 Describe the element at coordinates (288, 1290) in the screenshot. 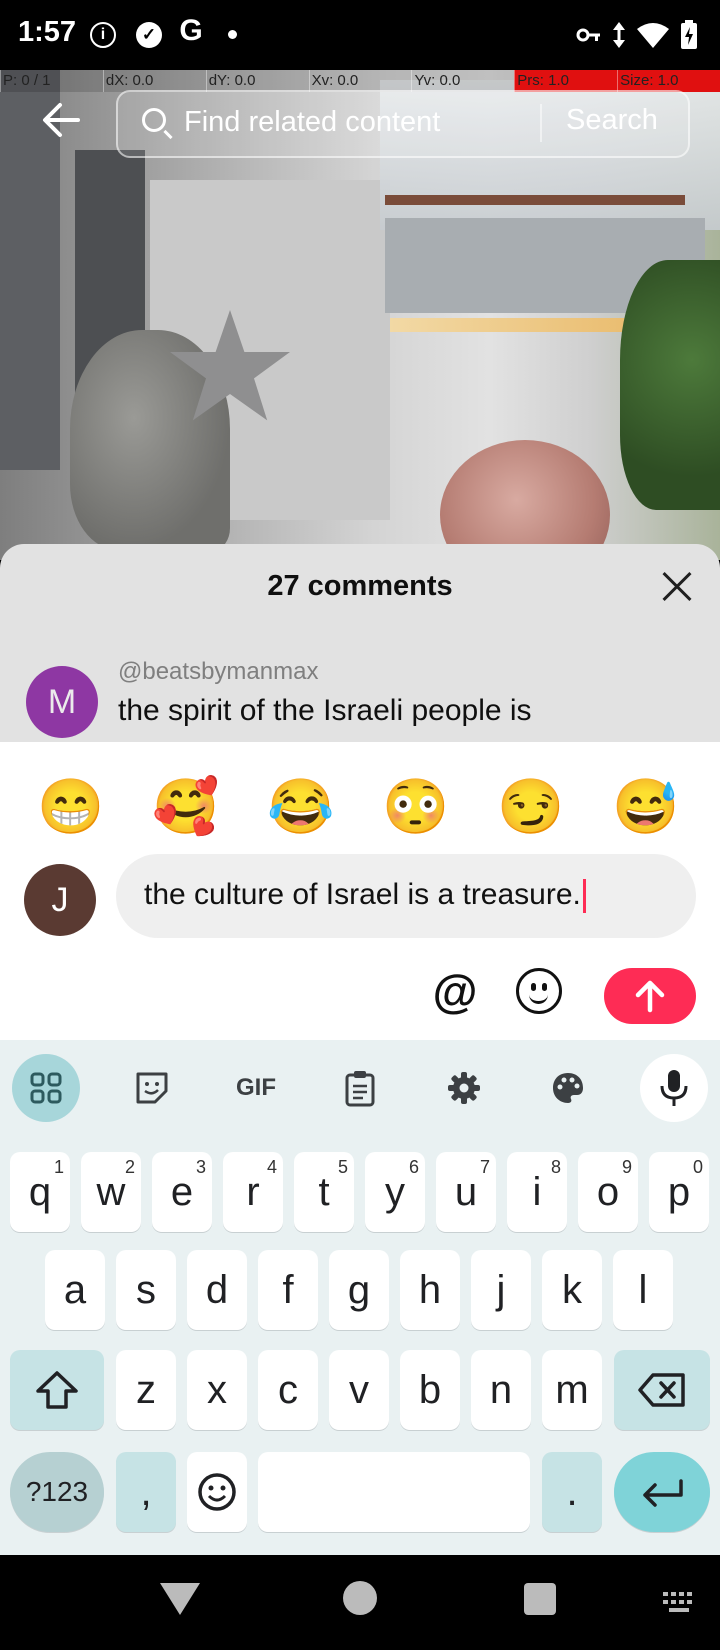

I see `key-f: f` at that location.